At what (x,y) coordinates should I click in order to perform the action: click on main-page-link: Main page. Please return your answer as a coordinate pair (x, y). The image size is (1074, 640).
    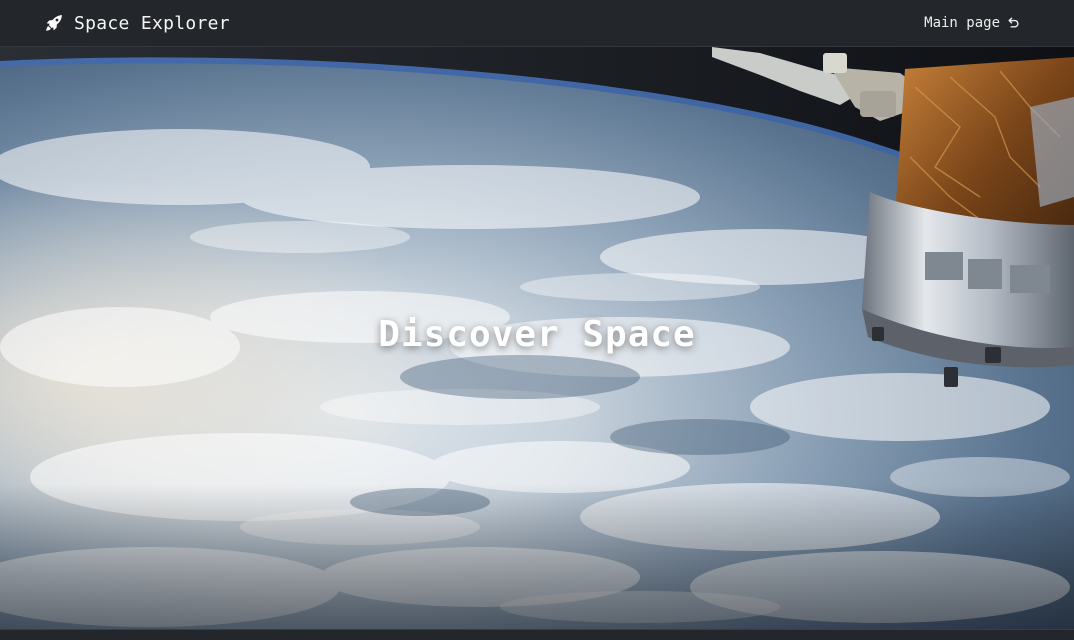
    Looking at the image, I should click on (972, 23).